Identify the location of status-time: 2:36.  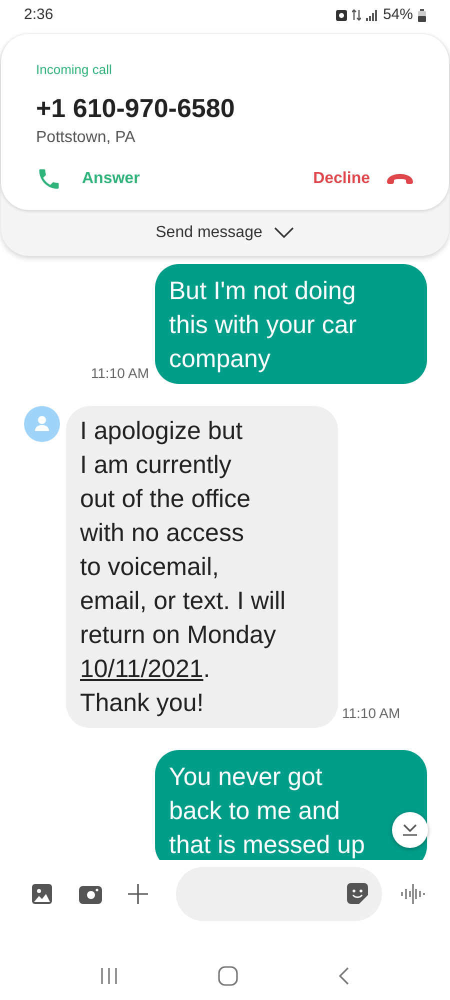
(39, 14).